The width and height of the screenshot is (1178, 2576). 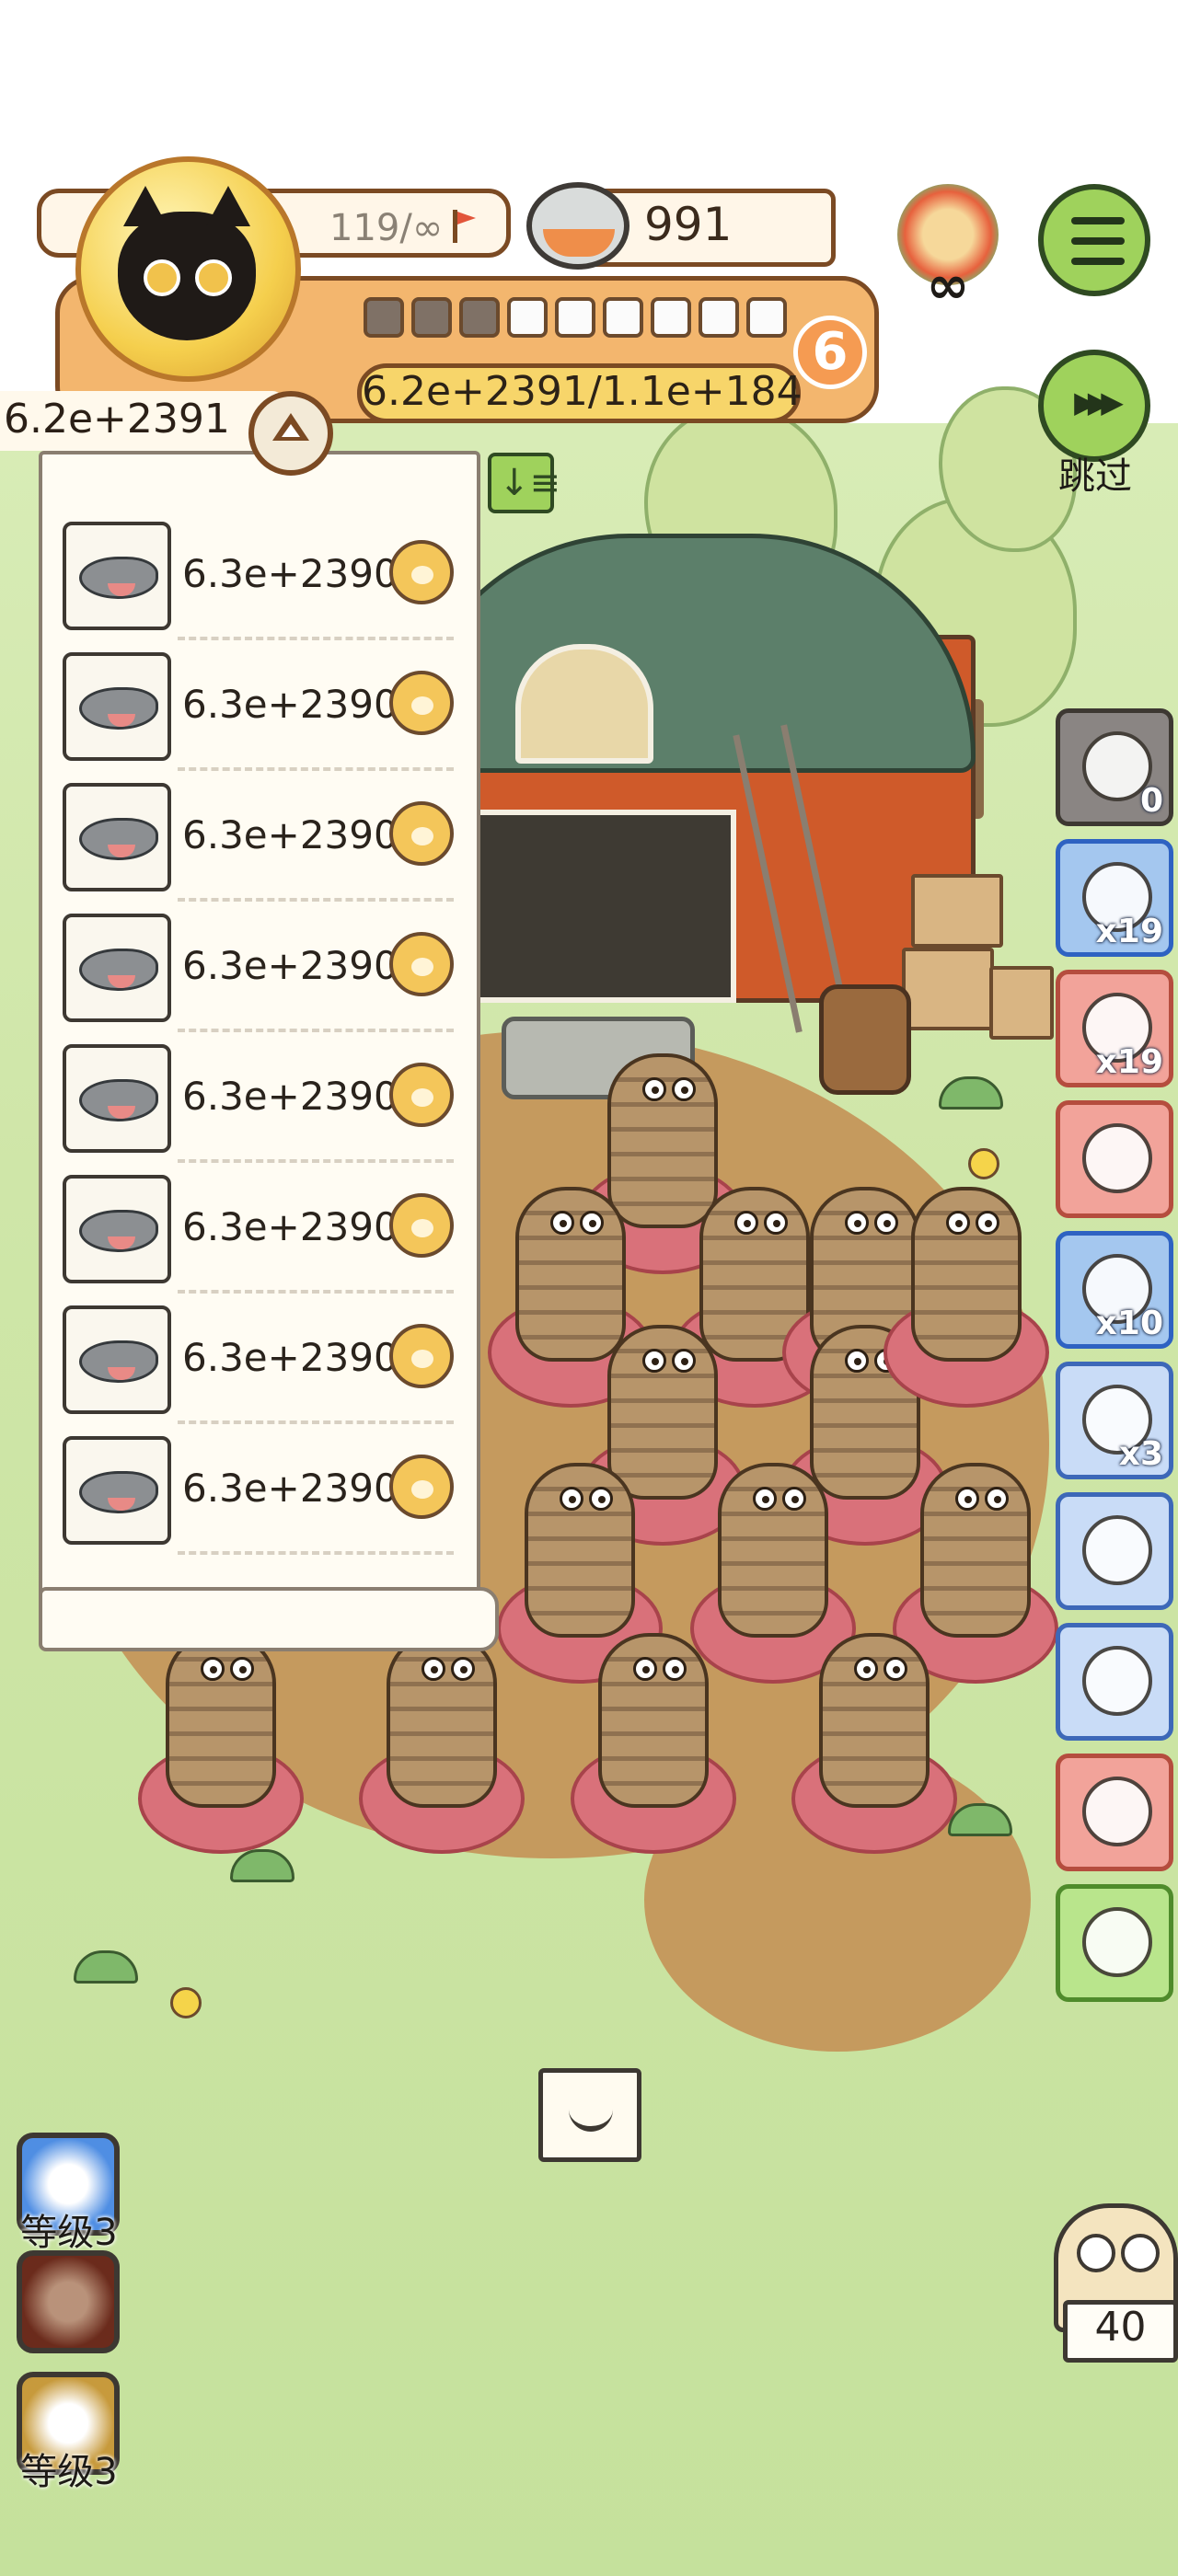 I want to click on flag-icon, so click(x=465, y=226).